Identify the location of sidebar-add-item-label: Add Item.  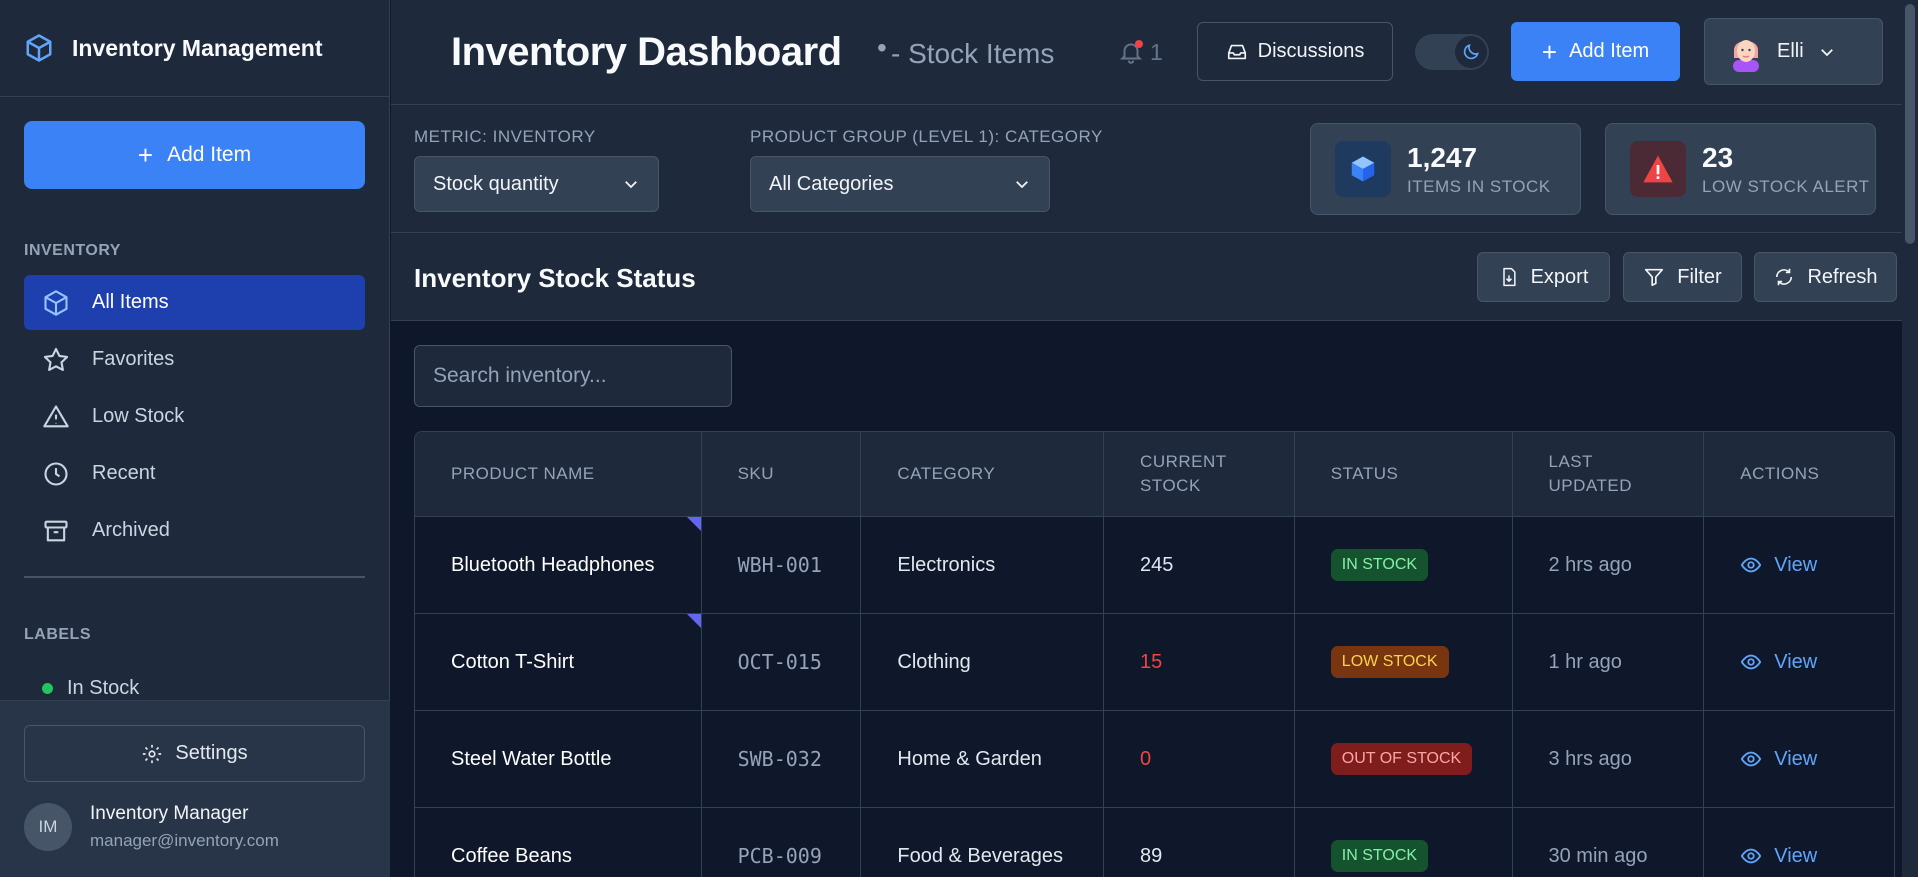
(209, 154).